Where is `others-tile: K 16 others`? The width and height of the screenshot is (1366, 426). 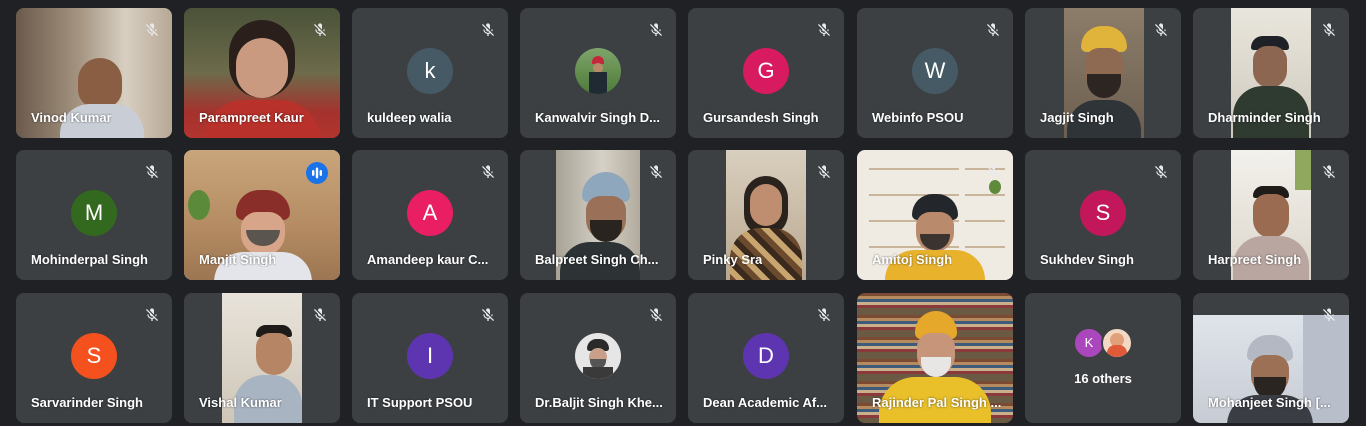 others-tile: K 16 others is located at coordinates (1103, 358).